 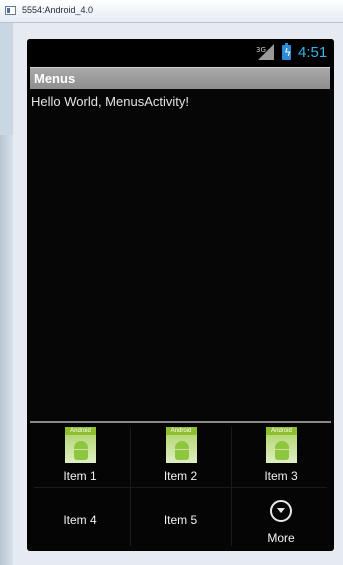 What do you see at coordinates (6, 350) in the screenshot?
I see `frame-edge` at bounding box center [6, 350].